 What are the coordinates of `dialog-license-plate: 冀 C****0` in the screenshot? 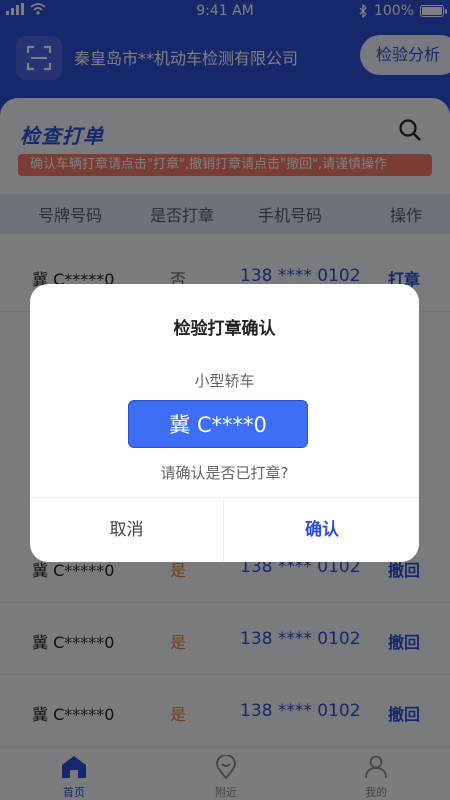 It's located at (218, 424).